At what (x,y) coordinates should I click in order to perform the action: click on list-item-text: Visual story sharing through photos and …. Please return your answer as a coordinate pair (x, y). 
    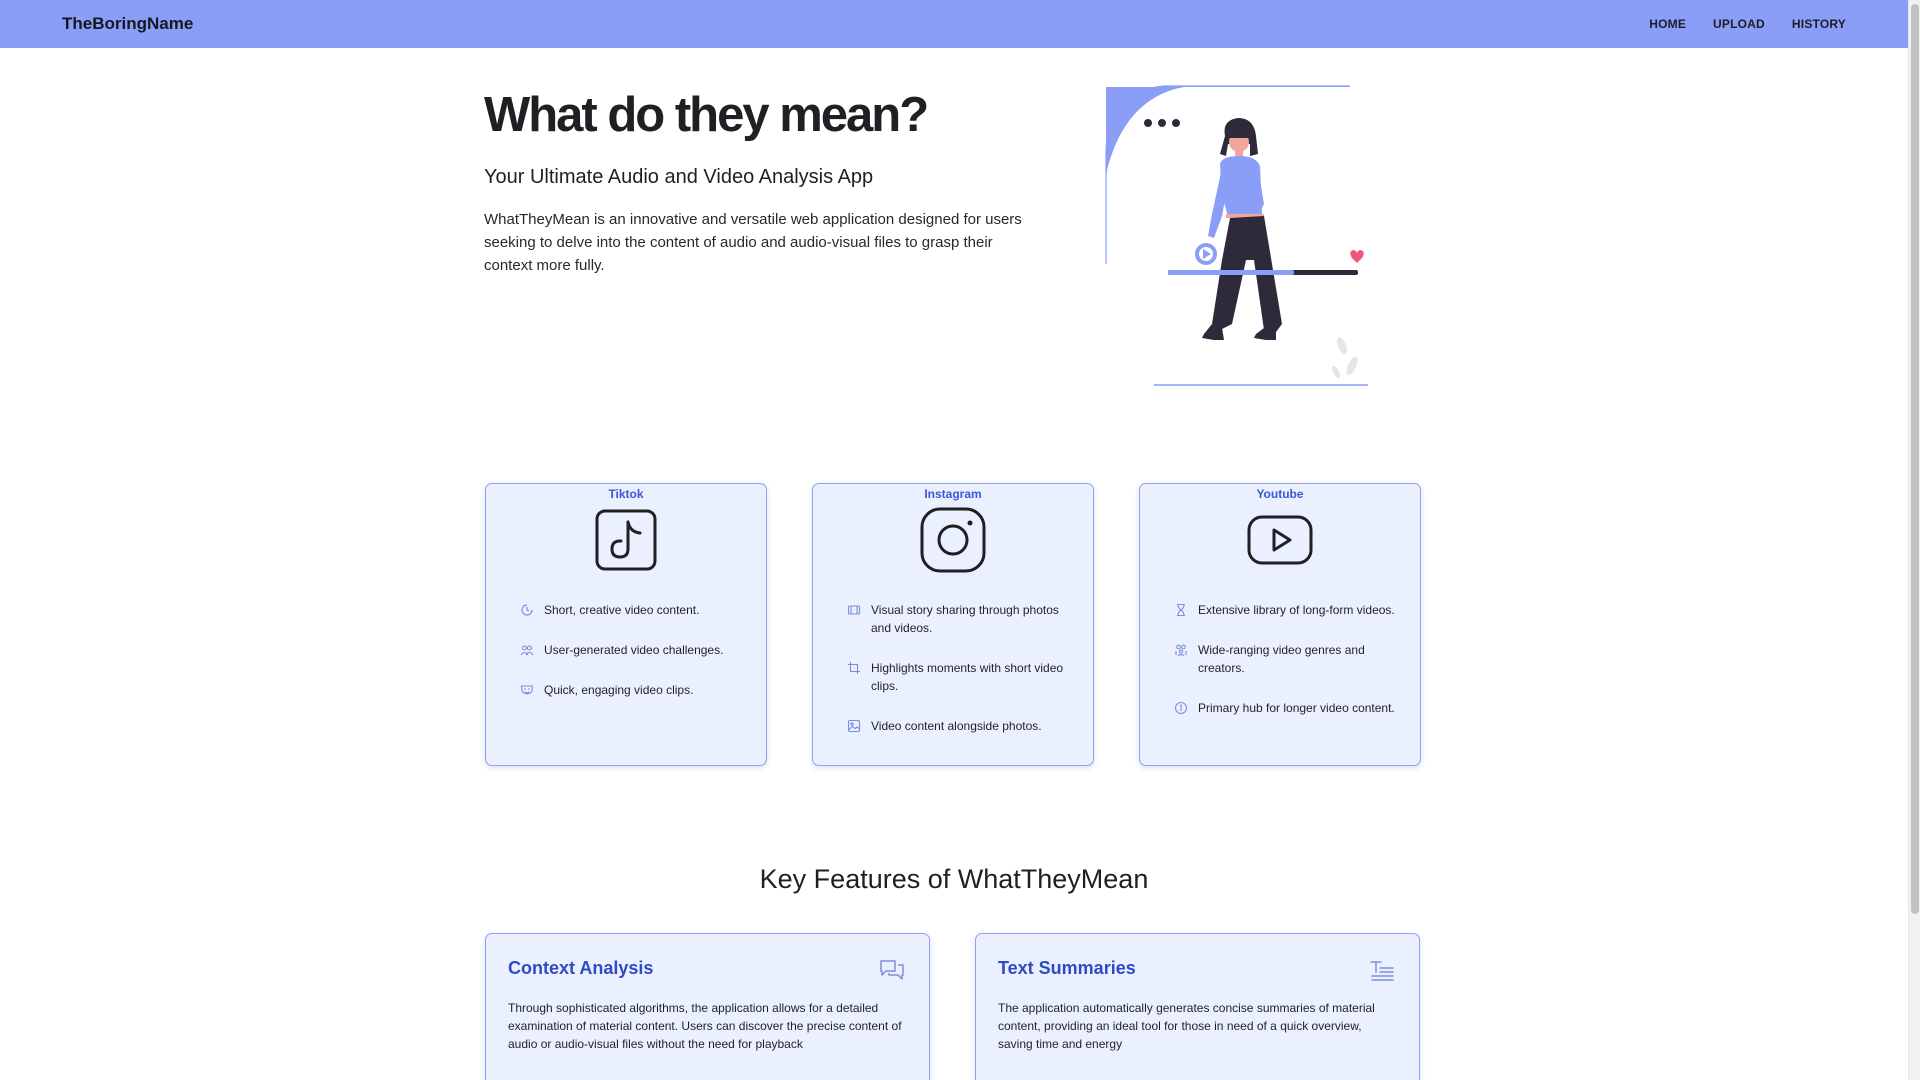
    Looking at the image, I should click on (965, 619).